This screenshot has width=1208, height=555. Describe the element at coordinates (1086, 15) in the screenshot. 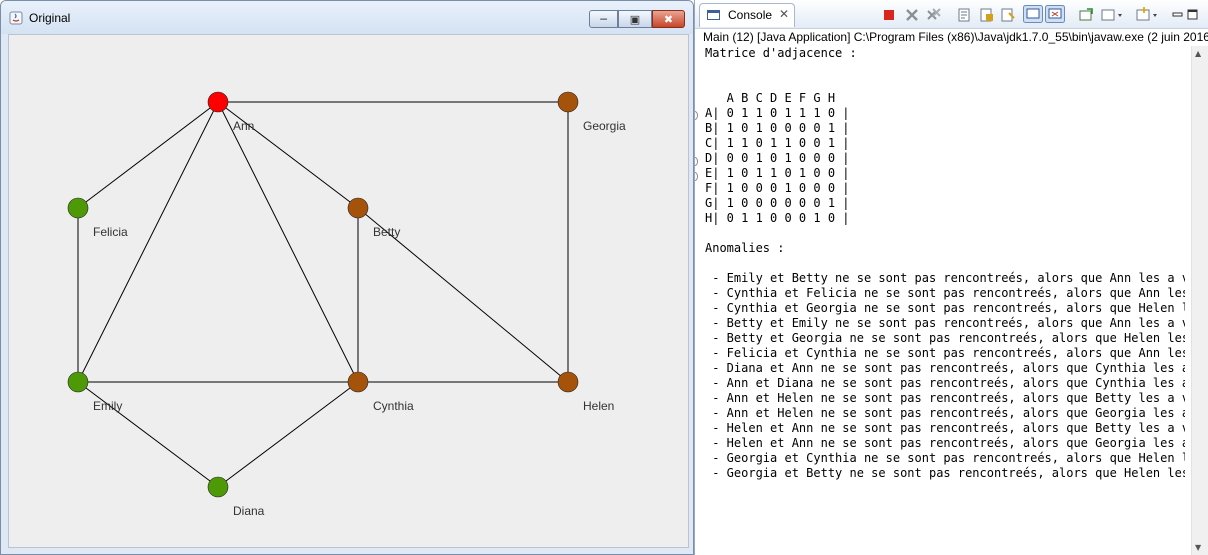

I see `pin-console-icon` at that location.